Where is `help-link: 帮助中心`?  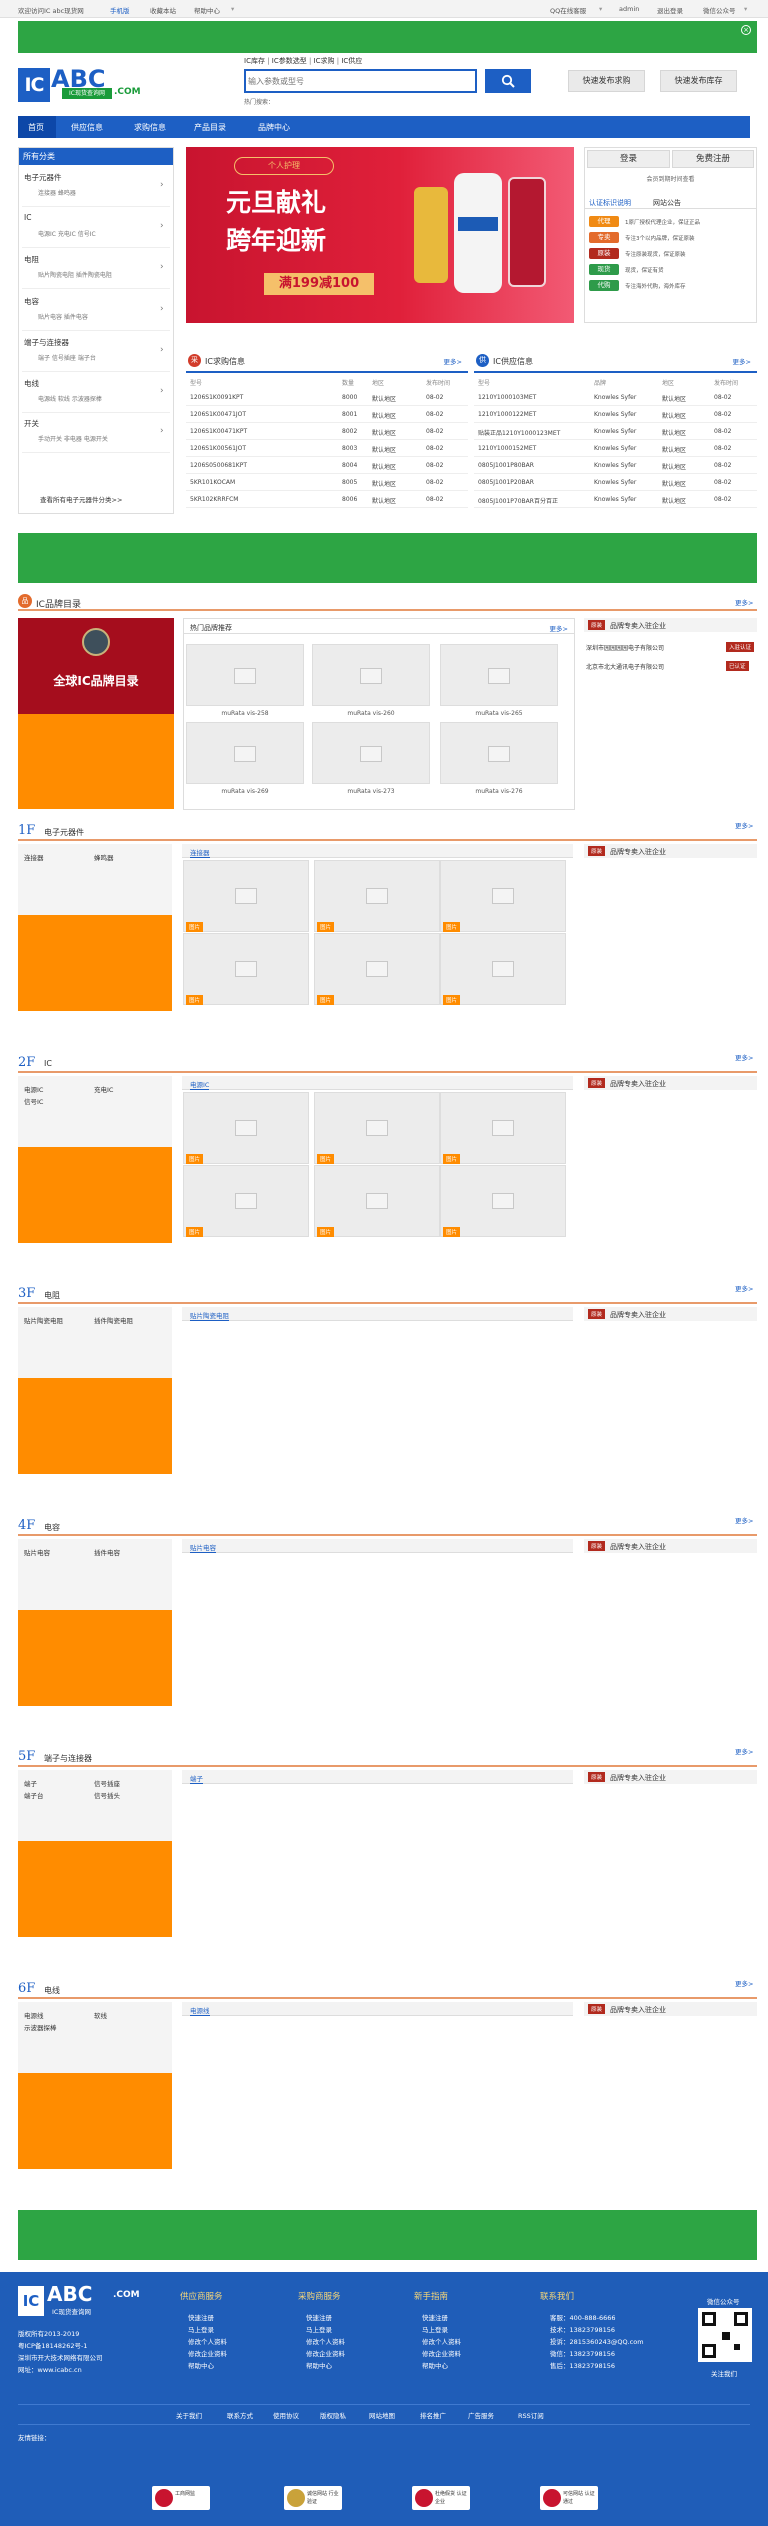 help-link: 帮助中心 is located at coordinates (207, 10).